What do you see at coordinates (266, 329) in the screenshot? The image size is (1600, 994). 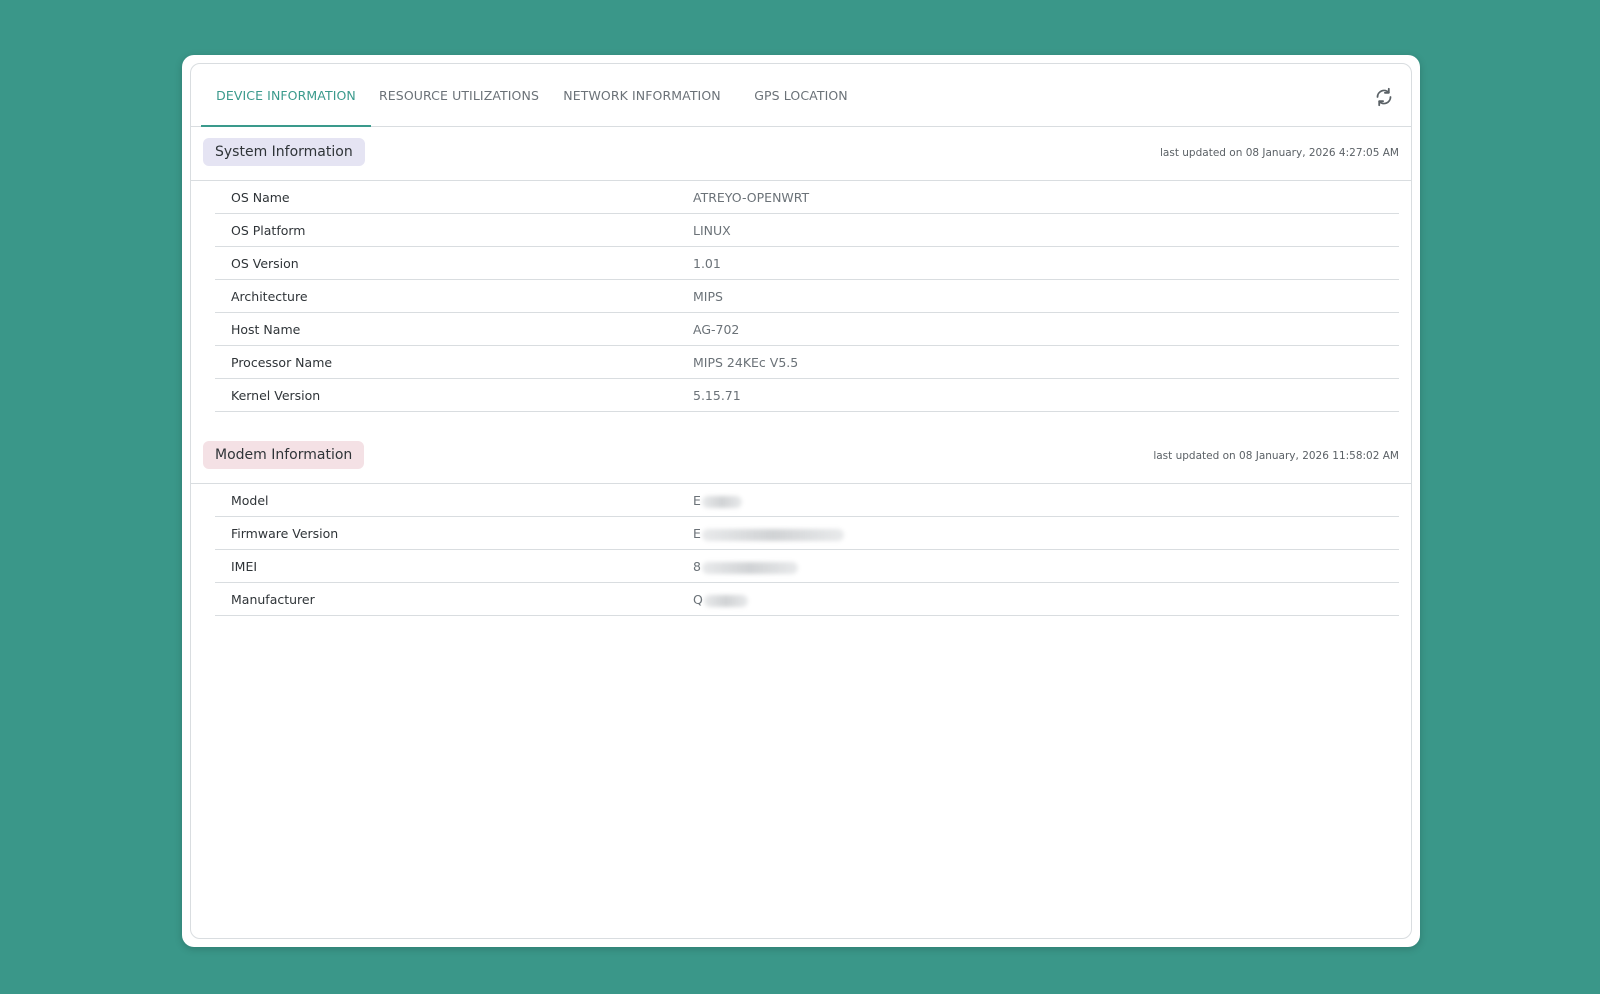 I see `row-key: Host Name` at bounding box center [266, 329].